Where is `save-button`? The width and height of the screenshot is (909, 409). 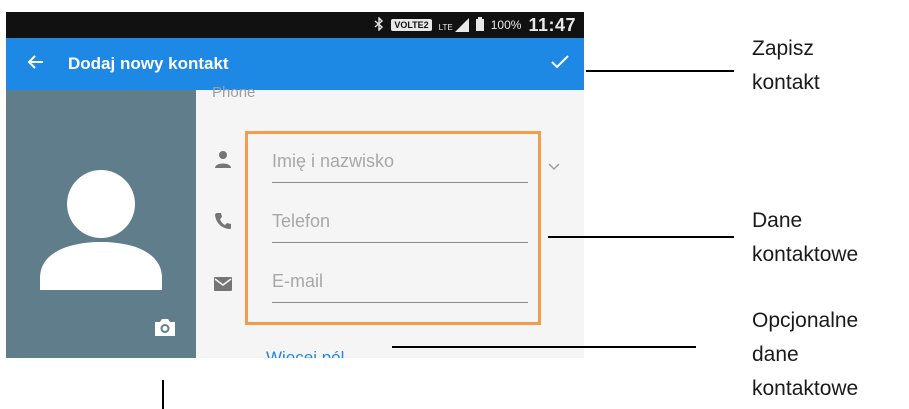
save-button is located at coordinates (560, 64).